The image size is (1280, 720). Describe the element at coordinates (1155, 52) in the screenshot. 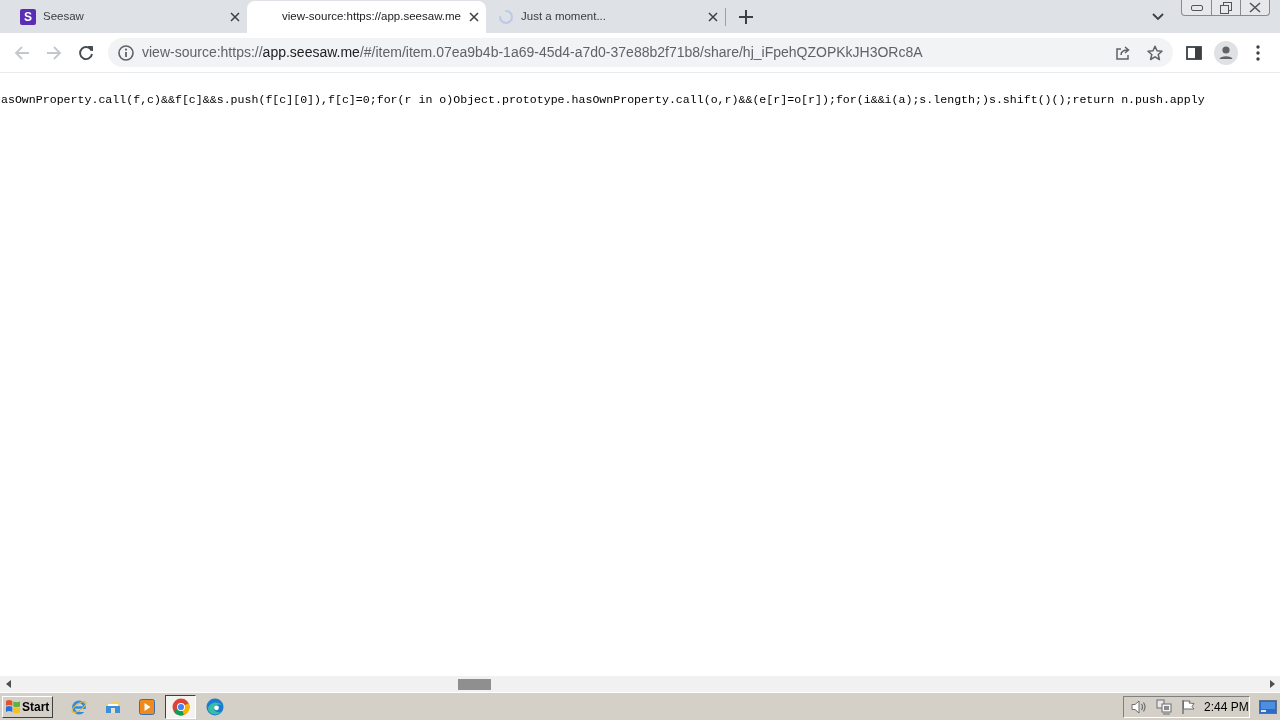

I see `star-icon` at that location.